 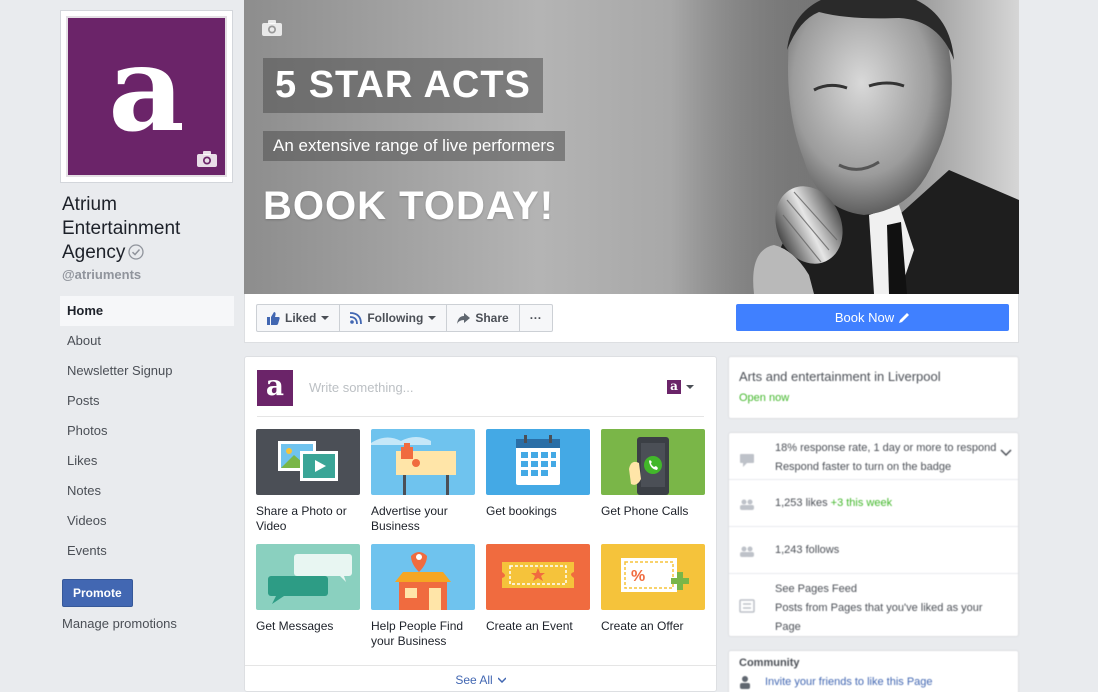 What do you see at coordinates (769, 663) in the screenshot?
I see `community-heading: Community` at bounding box center [769, 663].